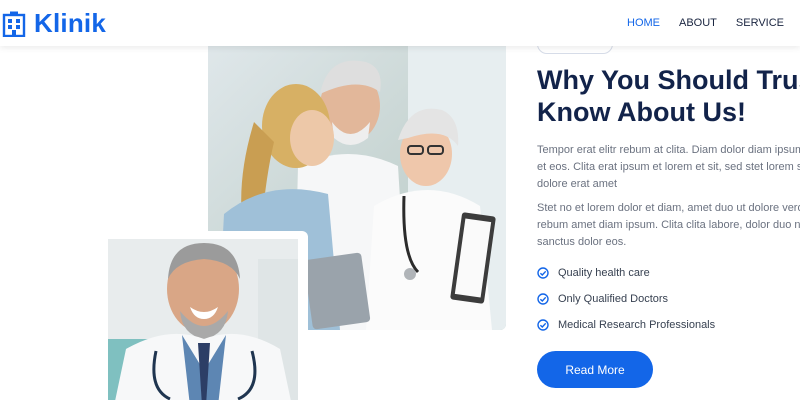 The height and width of the screenshot is (400, 800). Describe the element at coordinates (400, 23) in the screenshot. I see `navbar: Klinik HOME ABOUT SERVICE` at that location.